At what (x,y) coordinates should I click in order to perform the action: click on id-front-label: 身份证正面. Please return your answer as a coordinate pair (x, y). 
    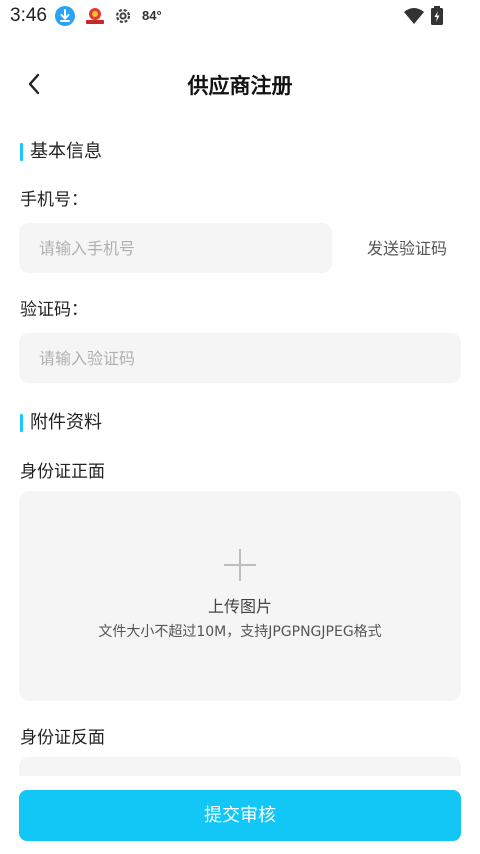
    Looking at the image, I should click on (62, 472).